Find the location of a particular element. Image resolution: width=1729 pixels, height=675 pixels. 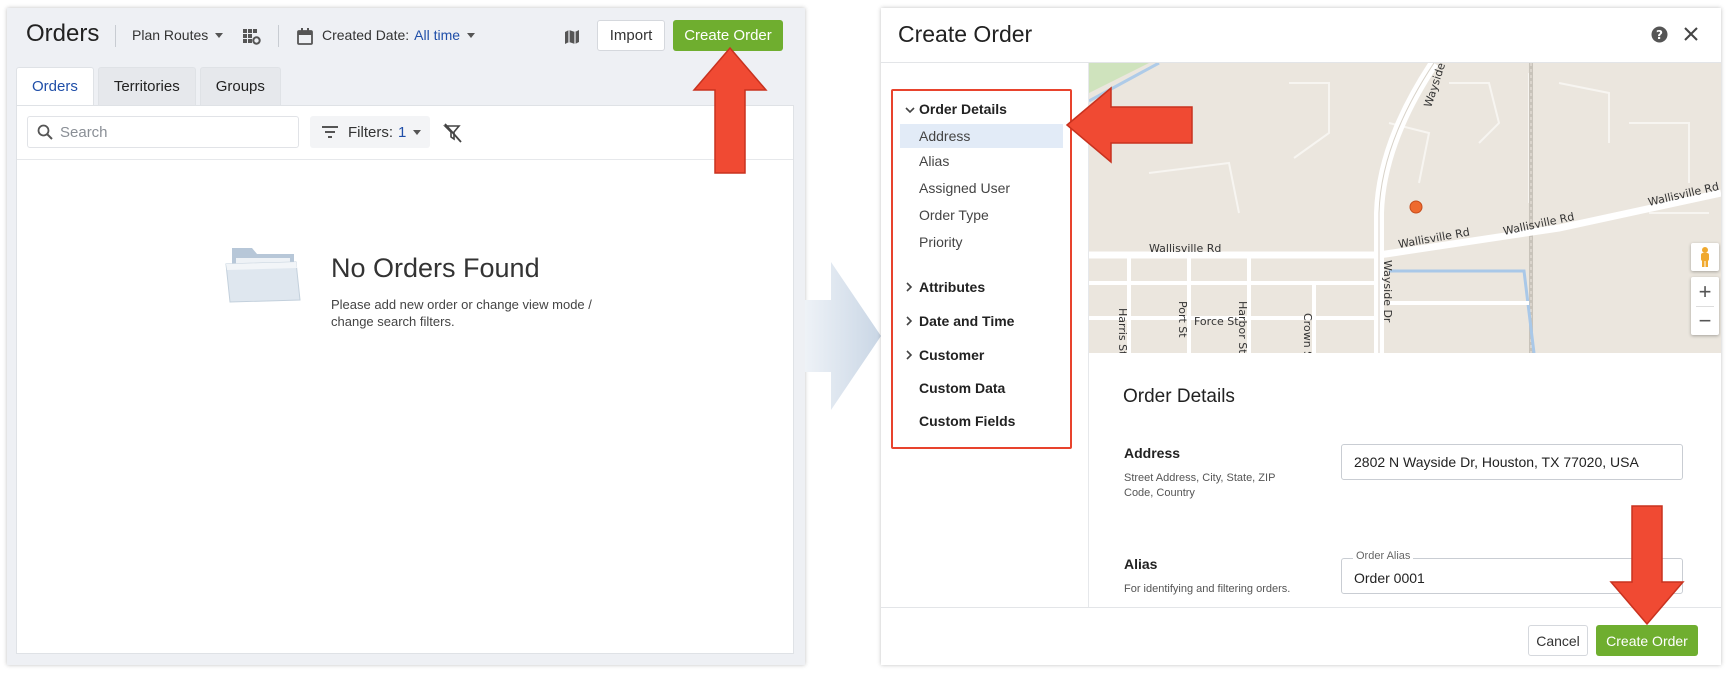

search-input is located at coordinates (170, 132).